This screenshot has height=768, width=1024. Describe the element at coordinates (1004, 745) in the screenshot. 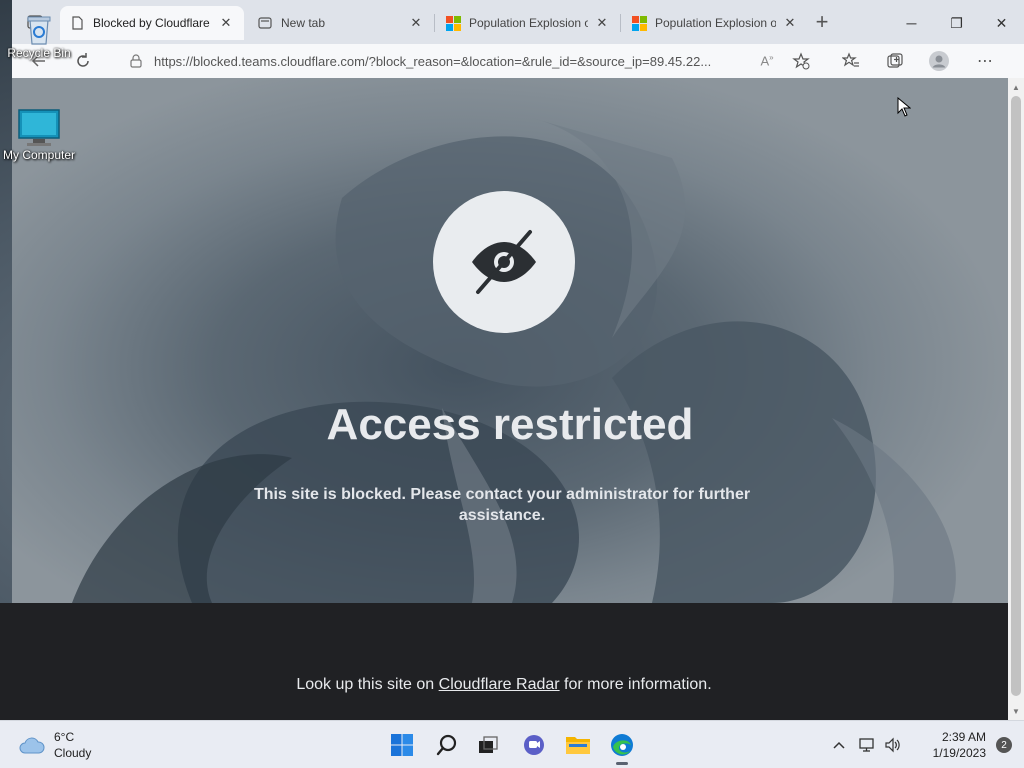

I see `notification-badge: 2` at that location.